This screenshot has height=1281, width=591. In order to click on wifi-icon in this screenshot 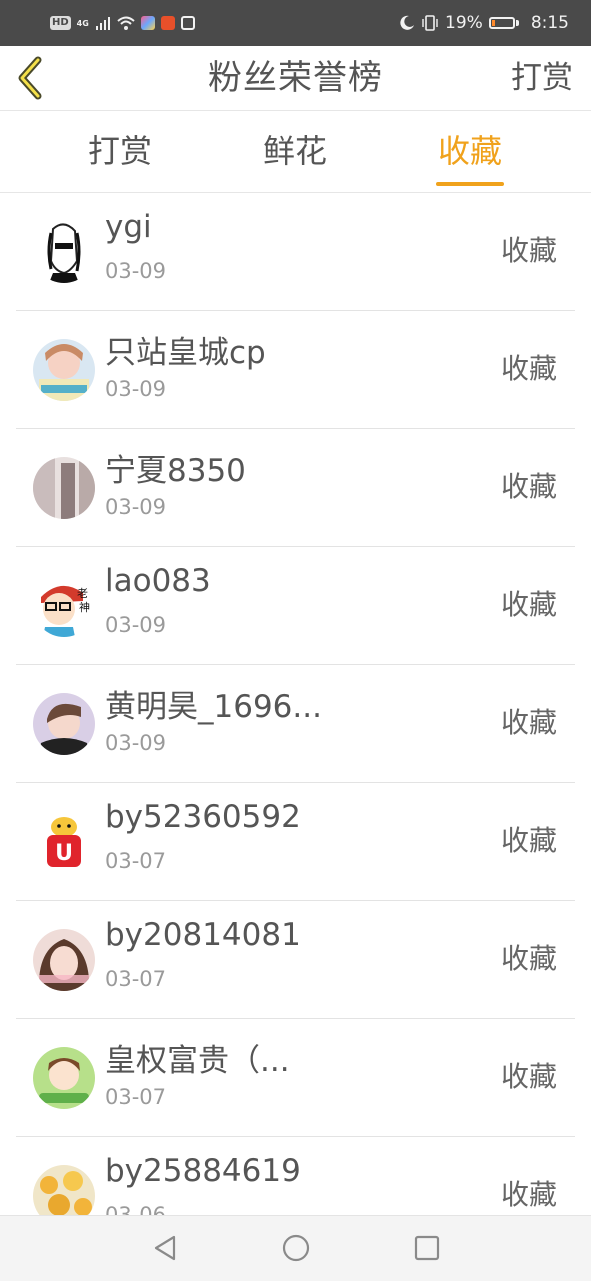, I will do `click(126, 23)`.